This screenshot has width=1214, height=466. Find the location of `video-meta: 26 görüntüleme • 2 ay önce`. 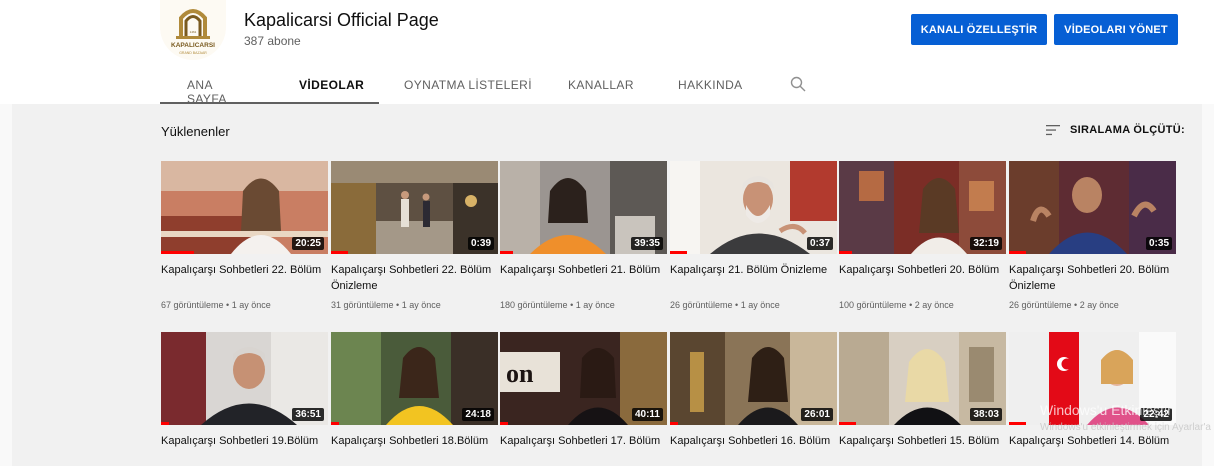

video-meta: 26 görüntüleme • 2 ay önce is located at coordinates (1064, 305).